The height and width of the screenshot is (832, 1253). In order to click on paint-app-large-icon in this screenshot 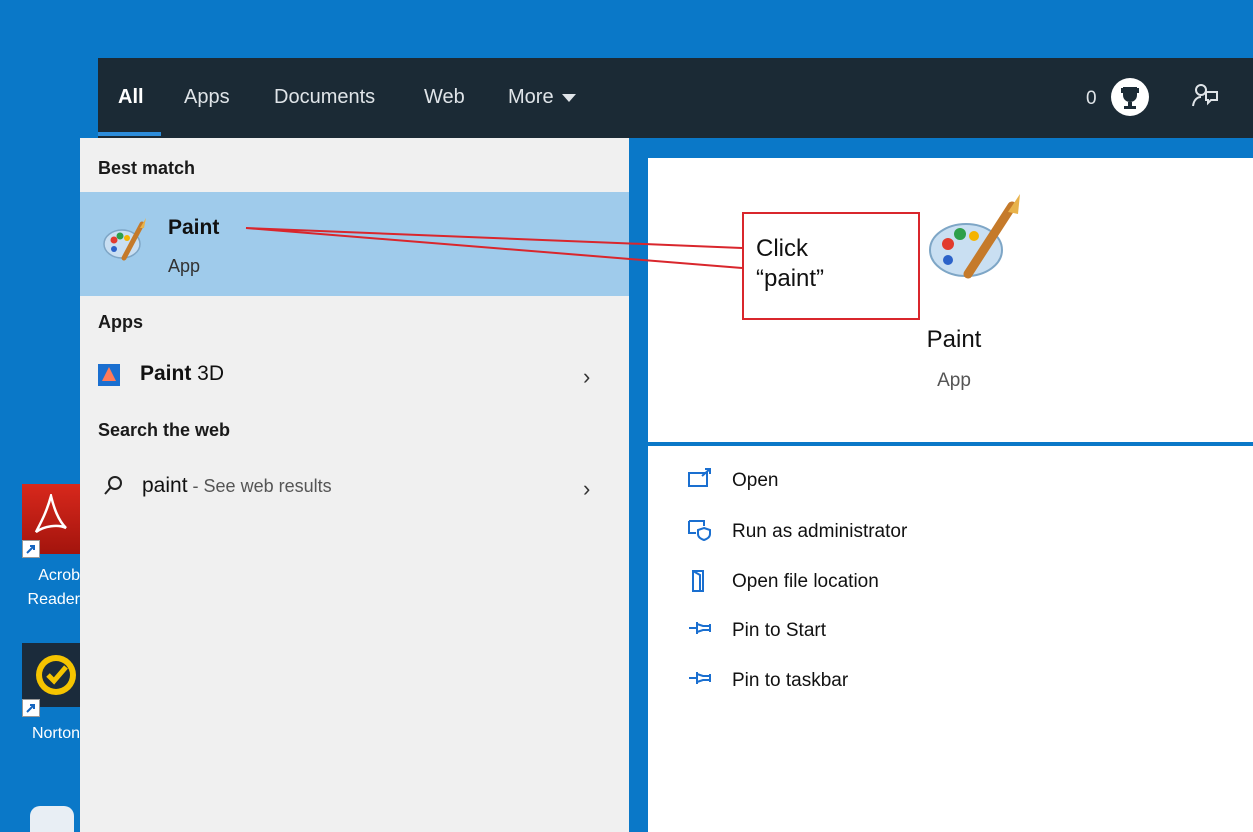, I will do `click(976, 240)`.